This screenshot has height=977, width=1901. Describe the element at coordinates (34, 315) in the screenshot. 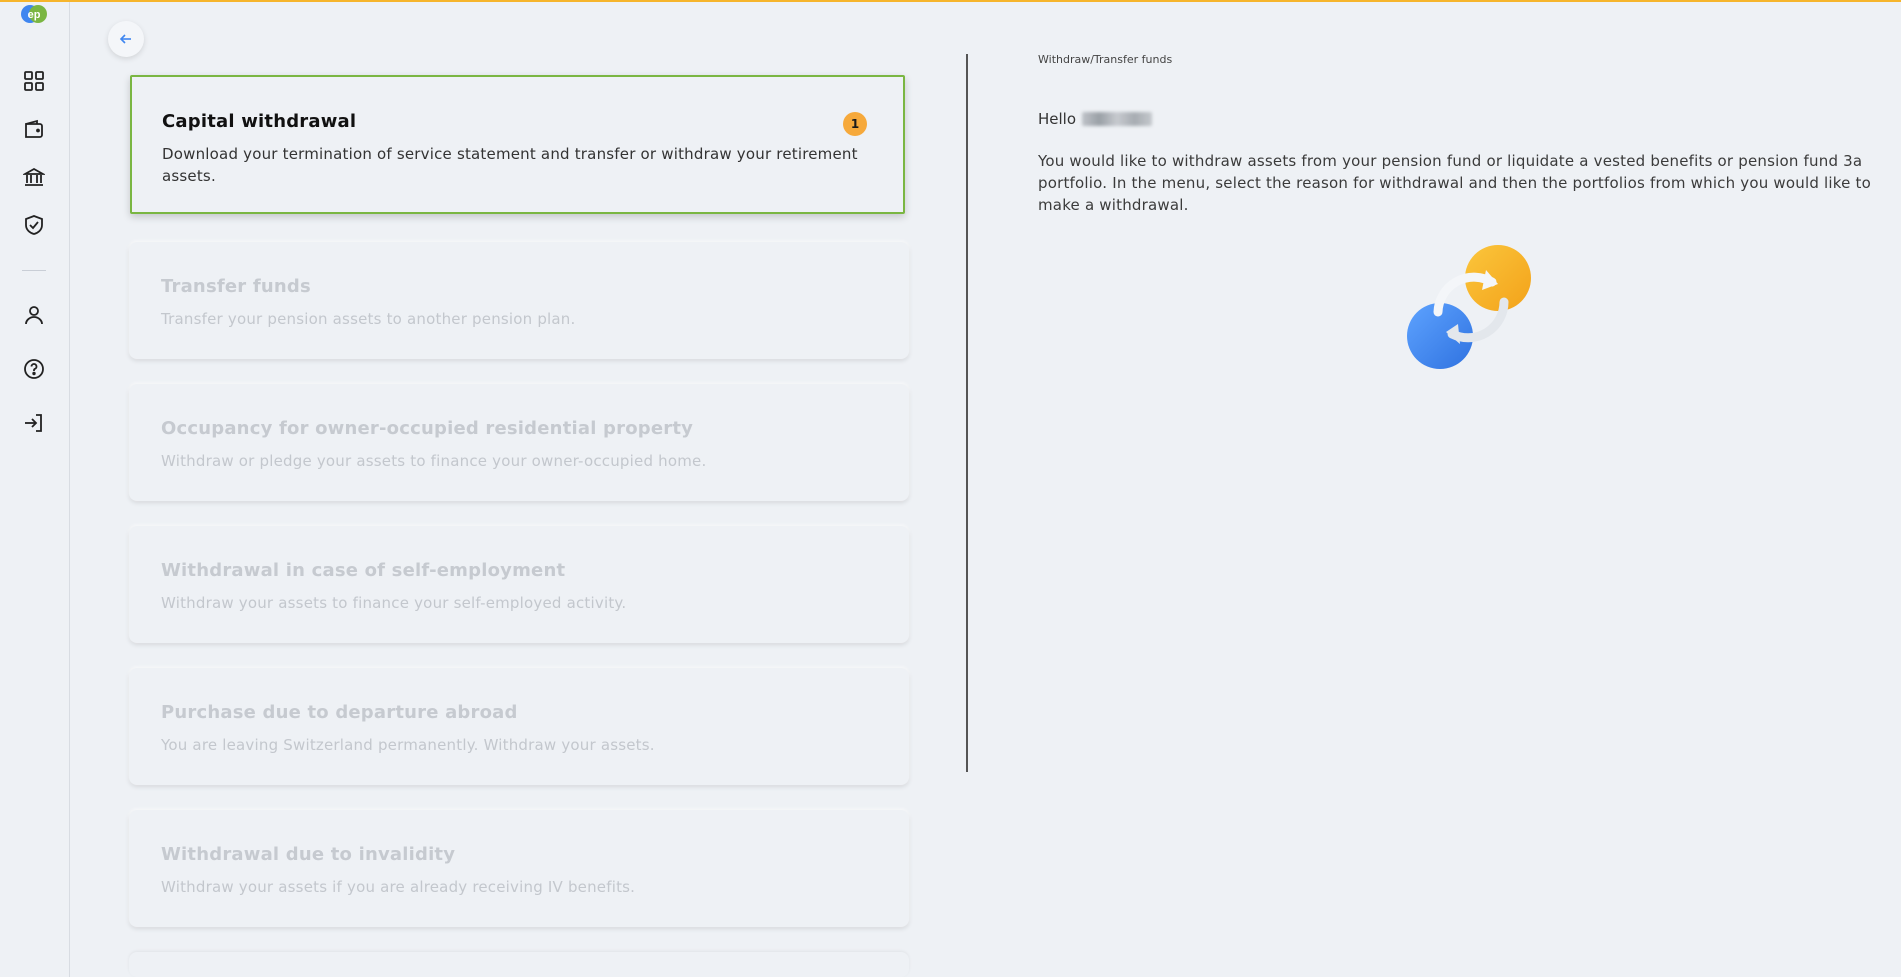

I see `user-icon` at that location.